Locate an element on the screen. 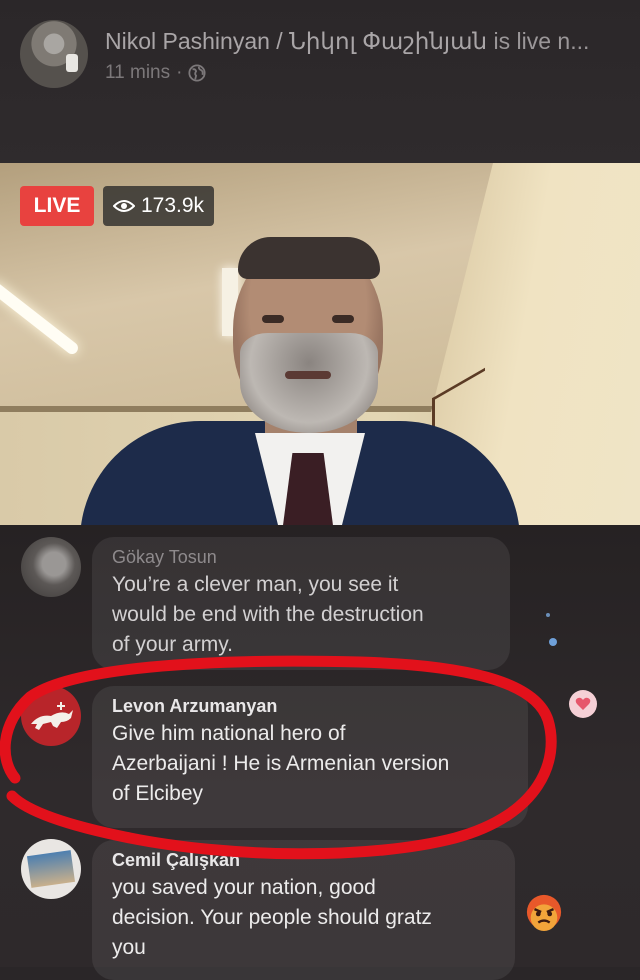 This screenshot has width=640, height=980. post-meta: 11 mins · is located at coordinates (156, 73).